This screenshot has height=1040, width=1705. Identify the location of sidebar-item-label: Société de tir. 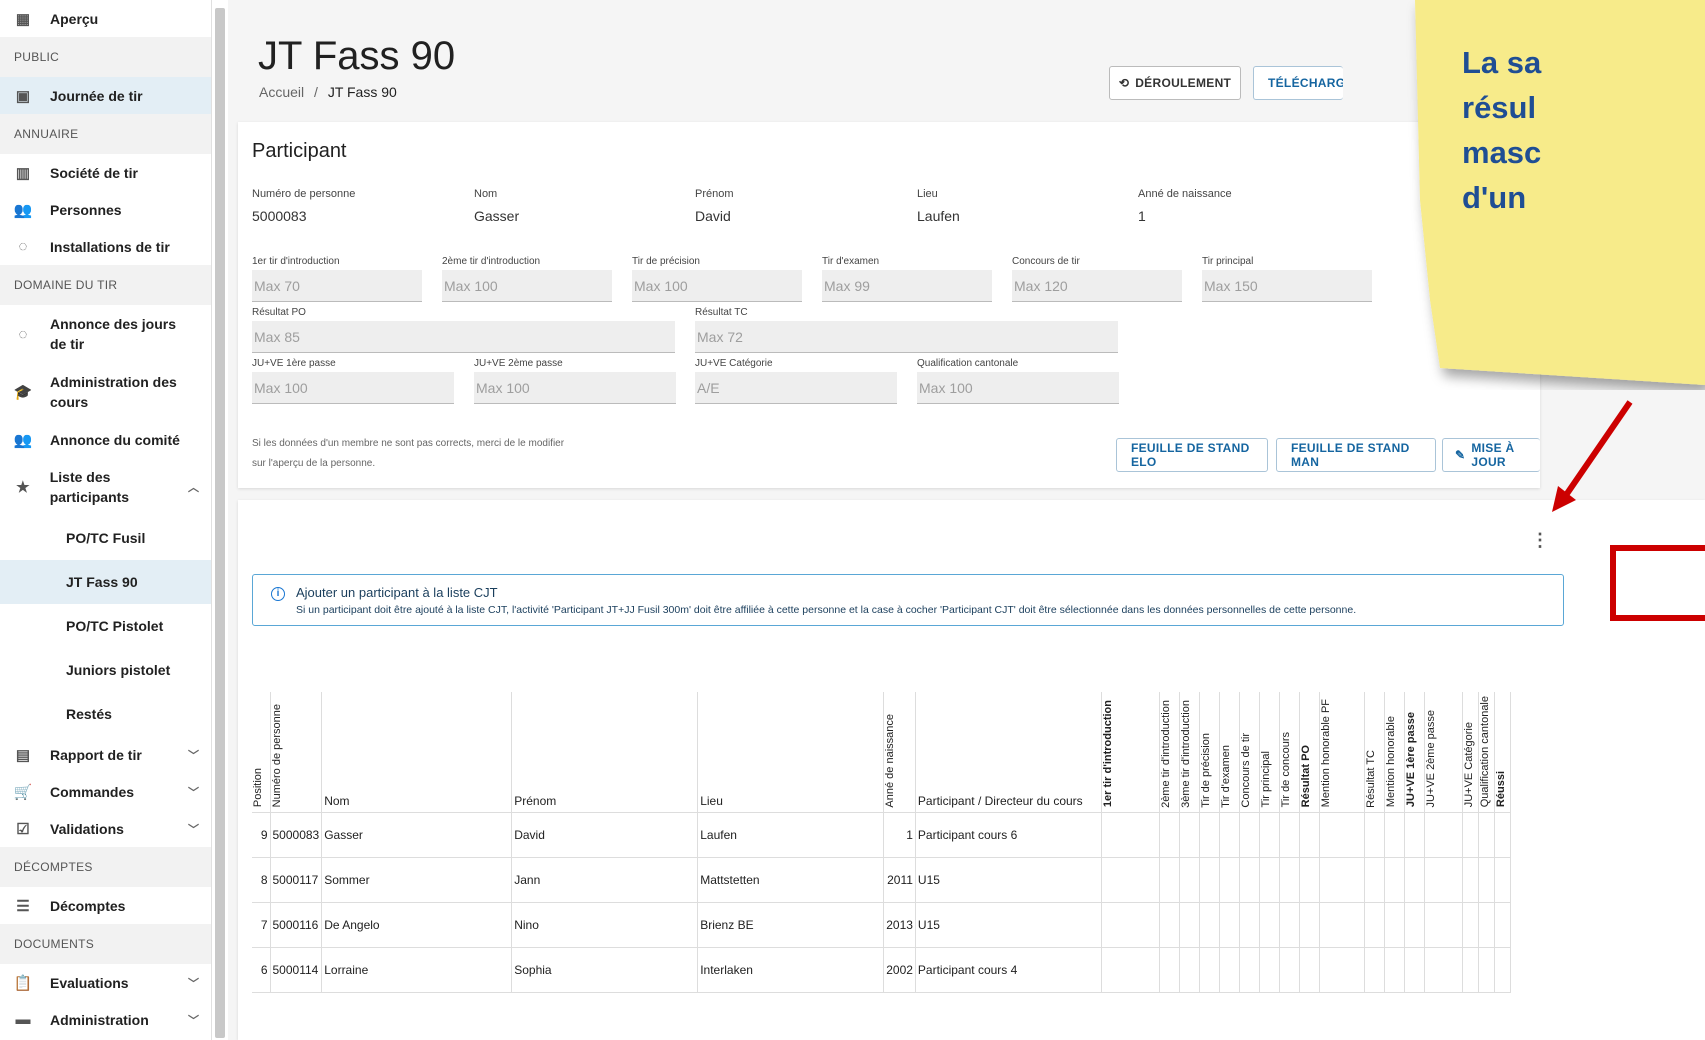
(94, 172).